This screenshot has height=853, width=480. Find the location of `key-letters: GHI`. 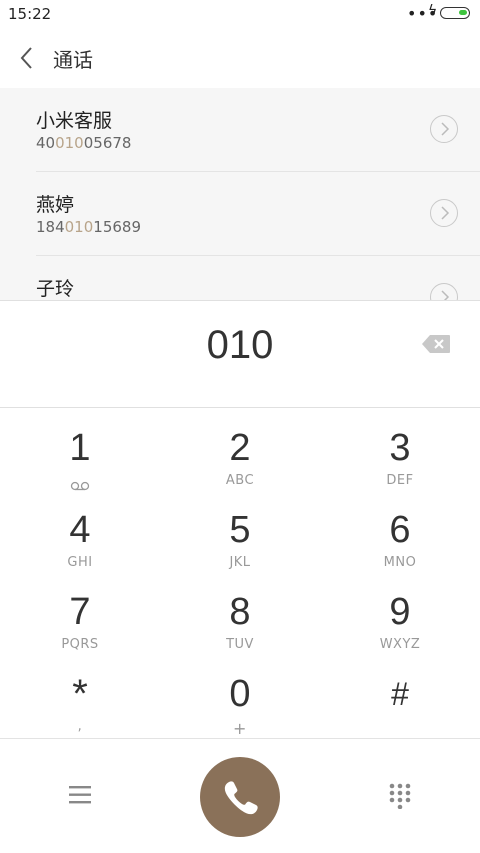

key-letters: GHI is located at coordinates (80, 562).